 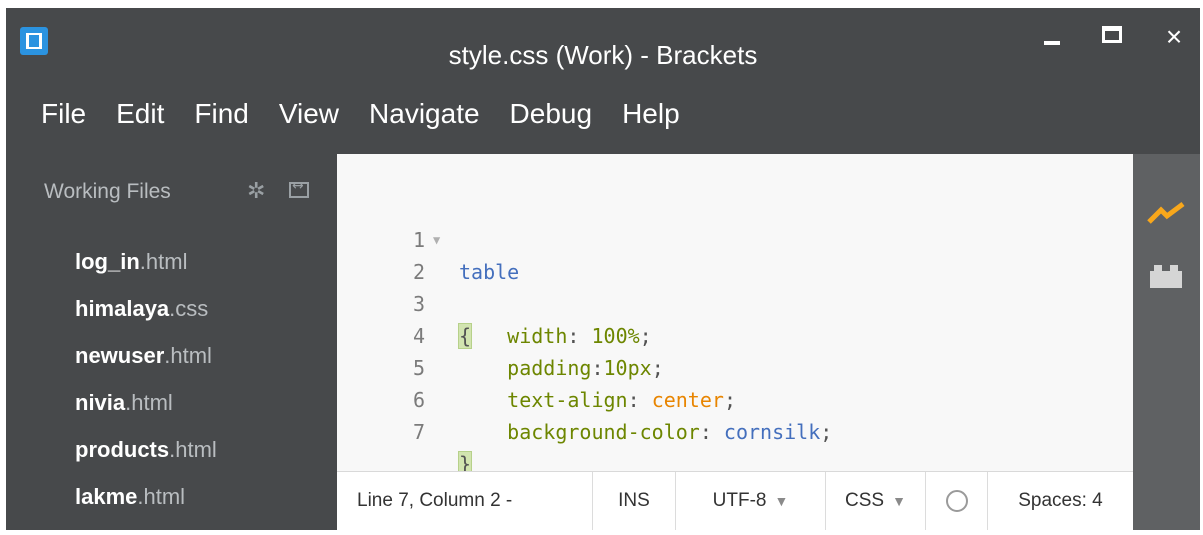 I want to click on linter-status, so click(x=956, y=501).